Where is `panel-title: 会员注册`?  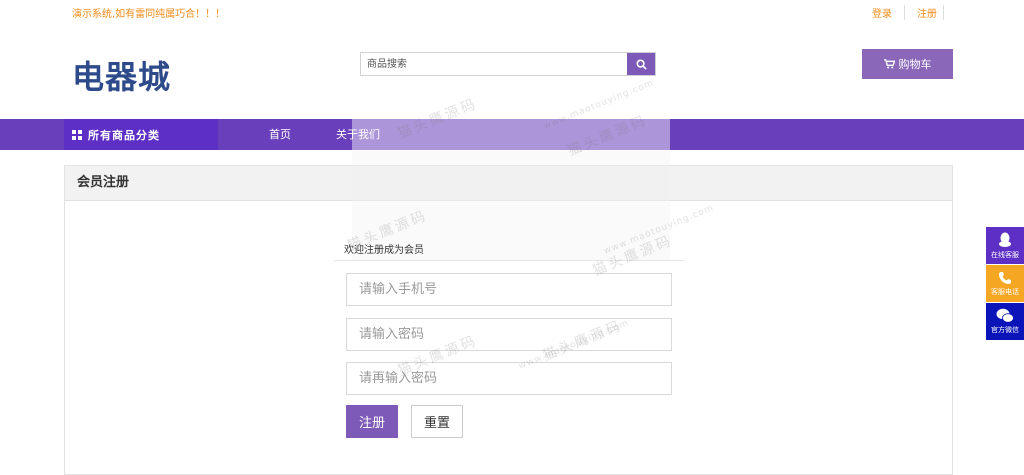 panel-title: 会员注册 is located at coordinates (508, 183).